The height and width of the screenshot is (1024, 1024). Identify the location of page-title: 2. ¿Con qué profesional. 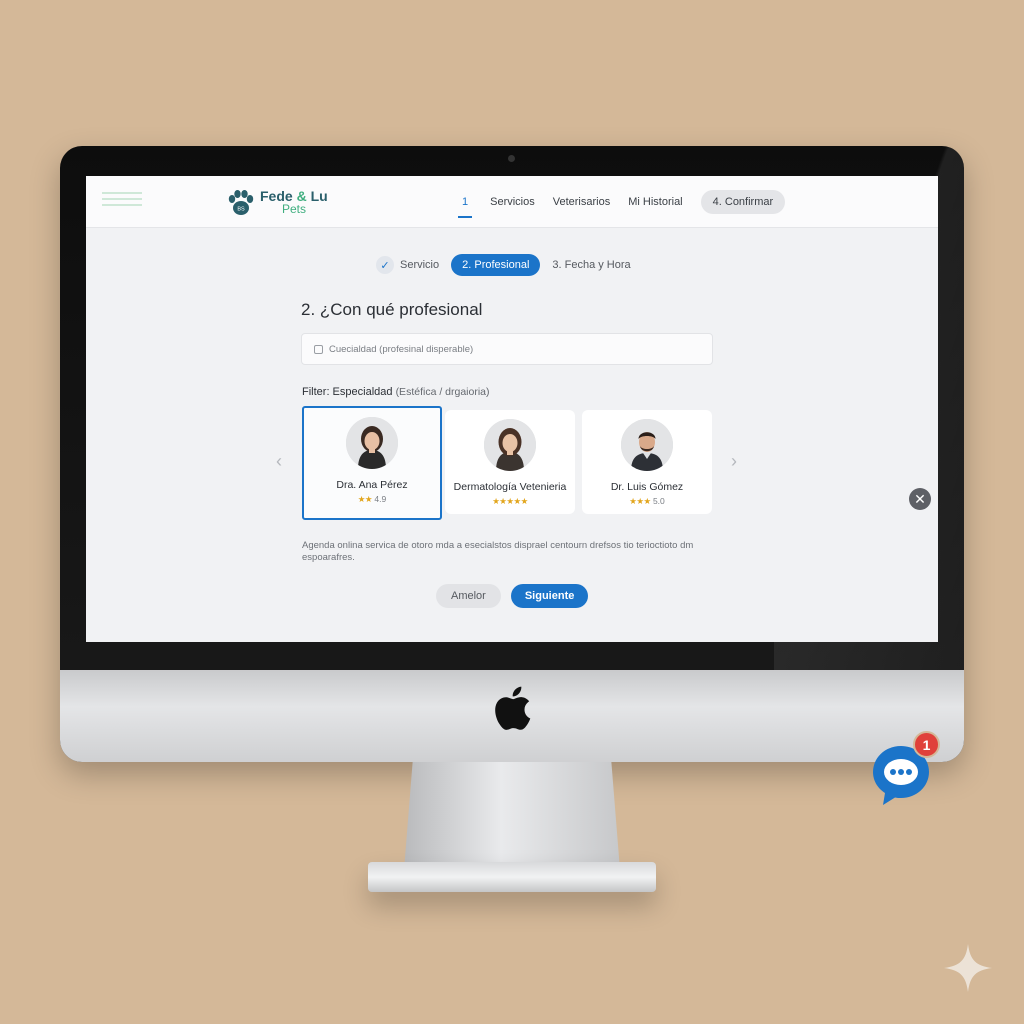
(392, 309).